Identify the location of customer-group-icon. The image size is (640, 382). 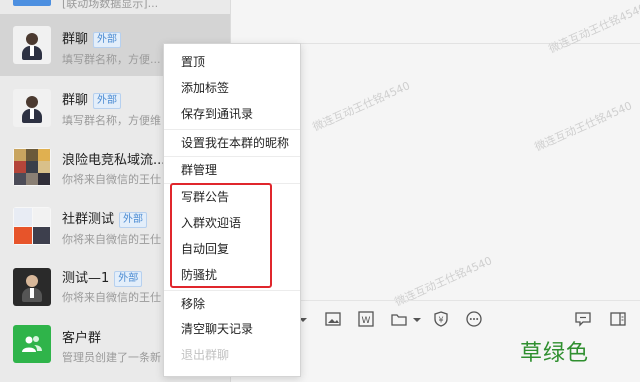
(32, 344).